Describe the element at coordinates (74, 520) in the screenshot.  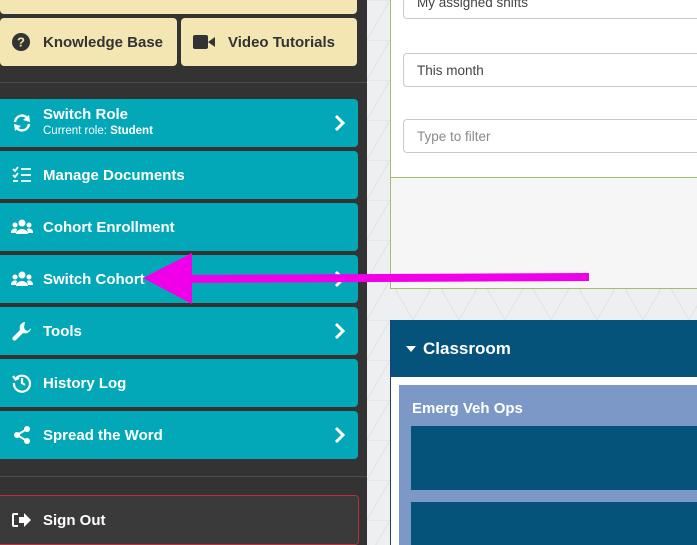
I see `sign-out-label: Sign Out` at that location.